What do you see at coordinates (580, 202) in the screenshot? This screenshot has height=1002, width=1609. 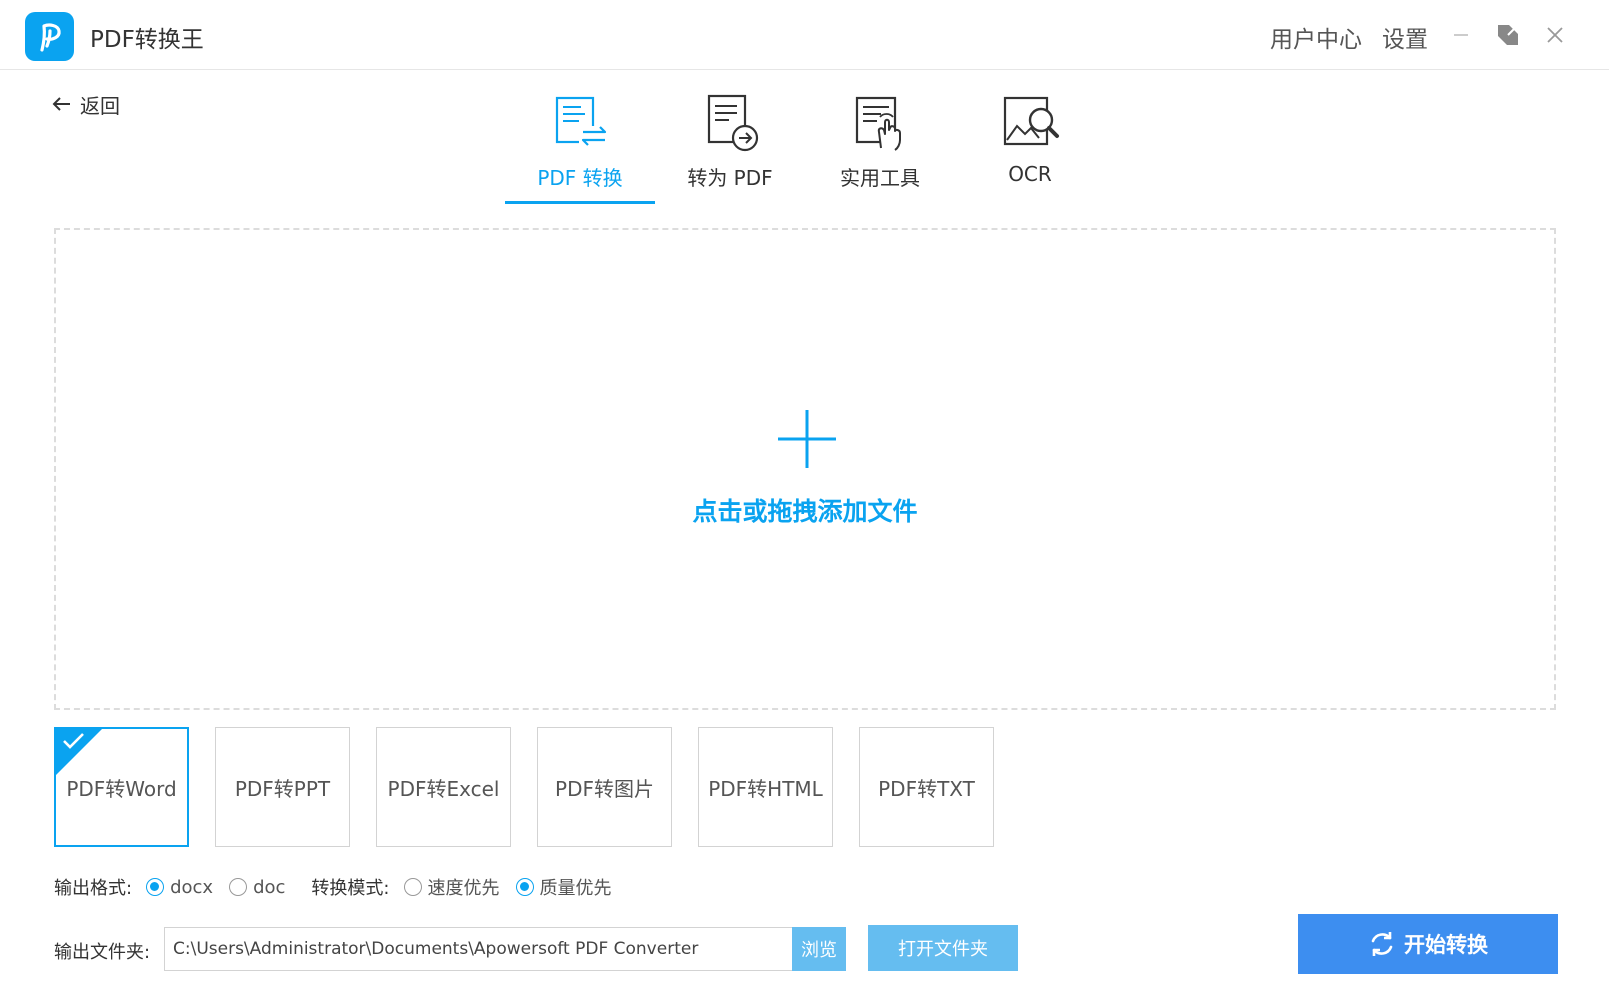 I see `active-tab-indicator` at bounding box center [580, 202].